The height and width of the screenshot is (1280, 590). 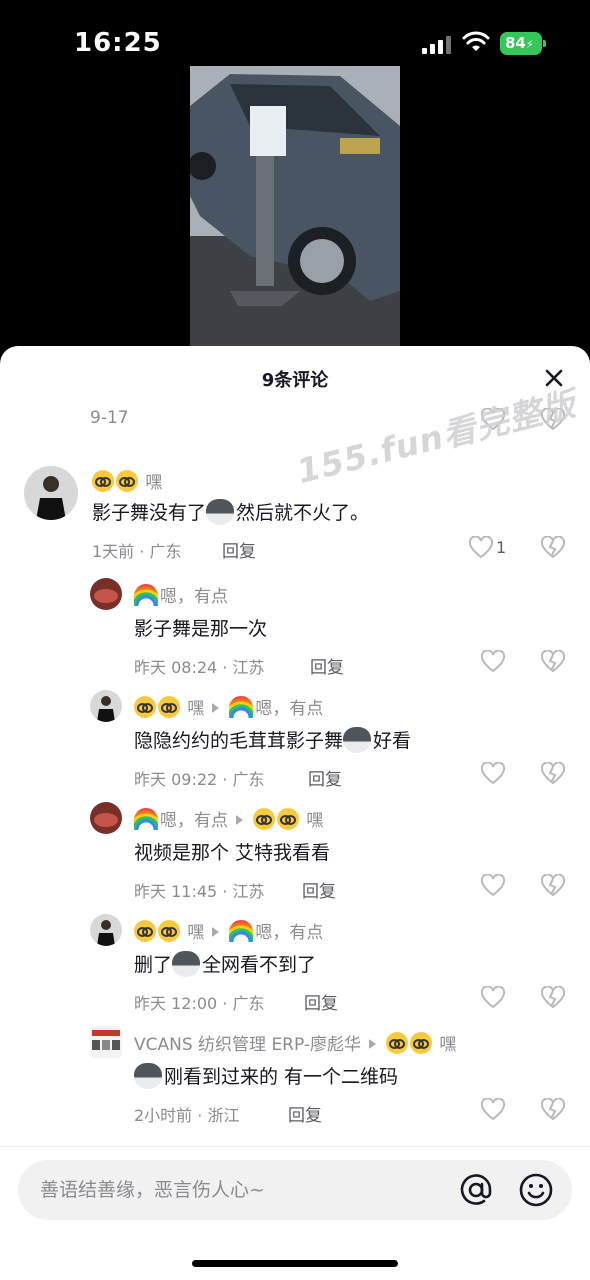 I want to click on comment-text: 影子舞没有了 然后就不火了。, so click(x=230, y=511).